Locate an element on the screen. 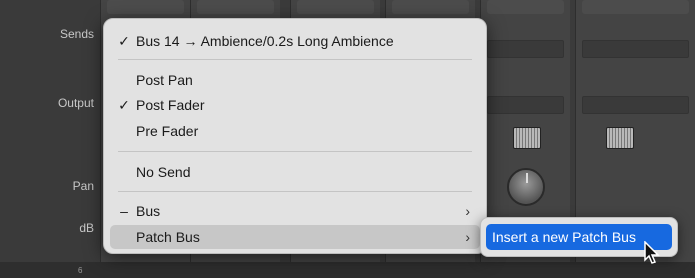  menu-item-bus: – Bus › is located at coordinates (295, 211).